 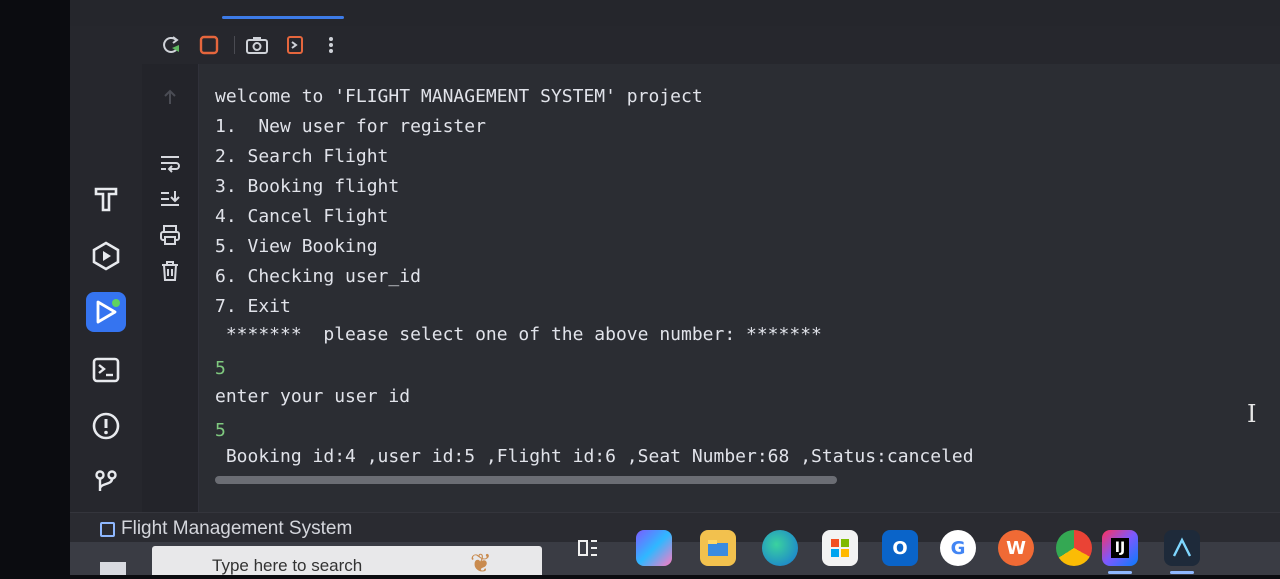 What do you see at coordinates (1120, 552) in the screenshot?
I see `intellij-idea-icon: IJ` at bounding box center [1120, 552].